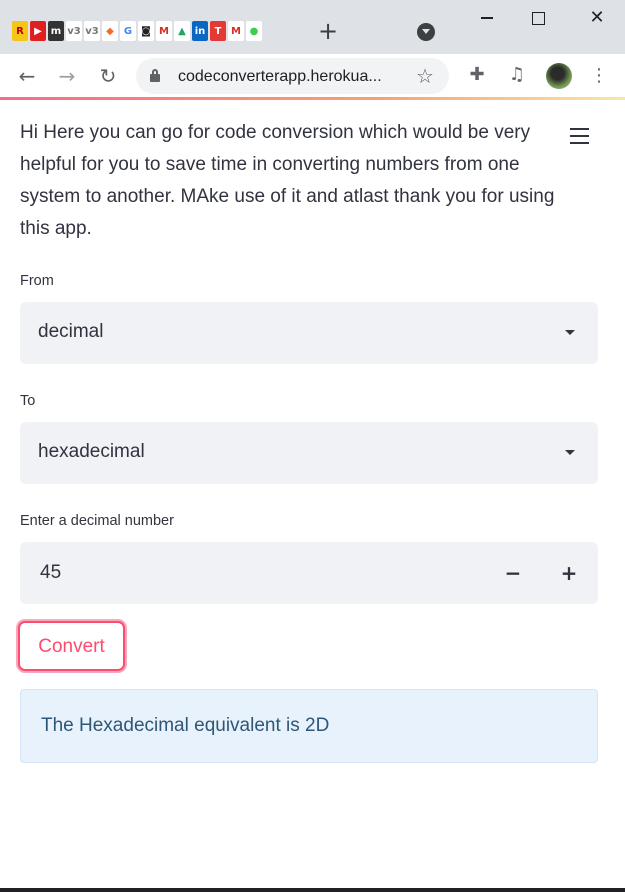 The height and width of the screenshot is (892, 625). Describe the element at coordinates (97, 521) in the screenshot. I see `number-label: Enter a decimal number` at that location.